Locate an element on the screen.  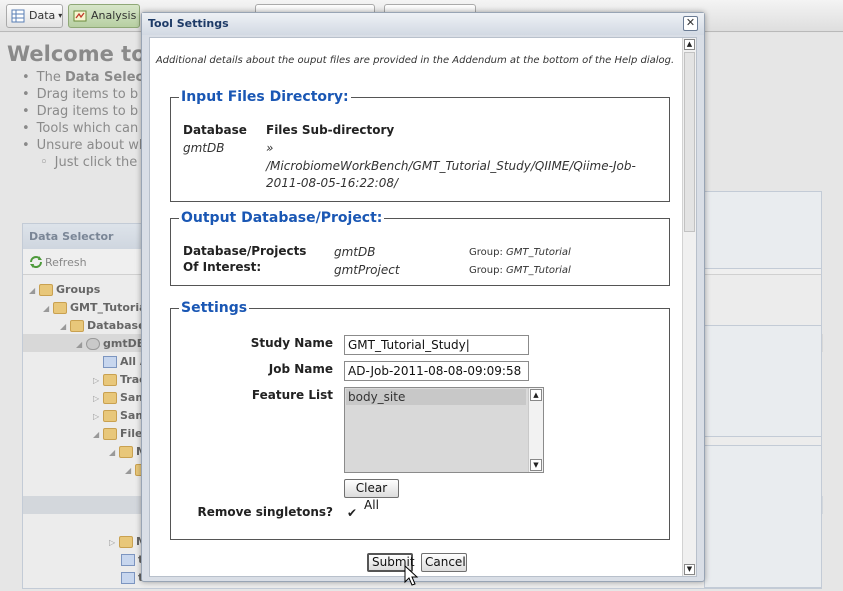
tree-node-gmt-tutorial: ◢ GMT_Tutoria is located at coordinates (95, 308).